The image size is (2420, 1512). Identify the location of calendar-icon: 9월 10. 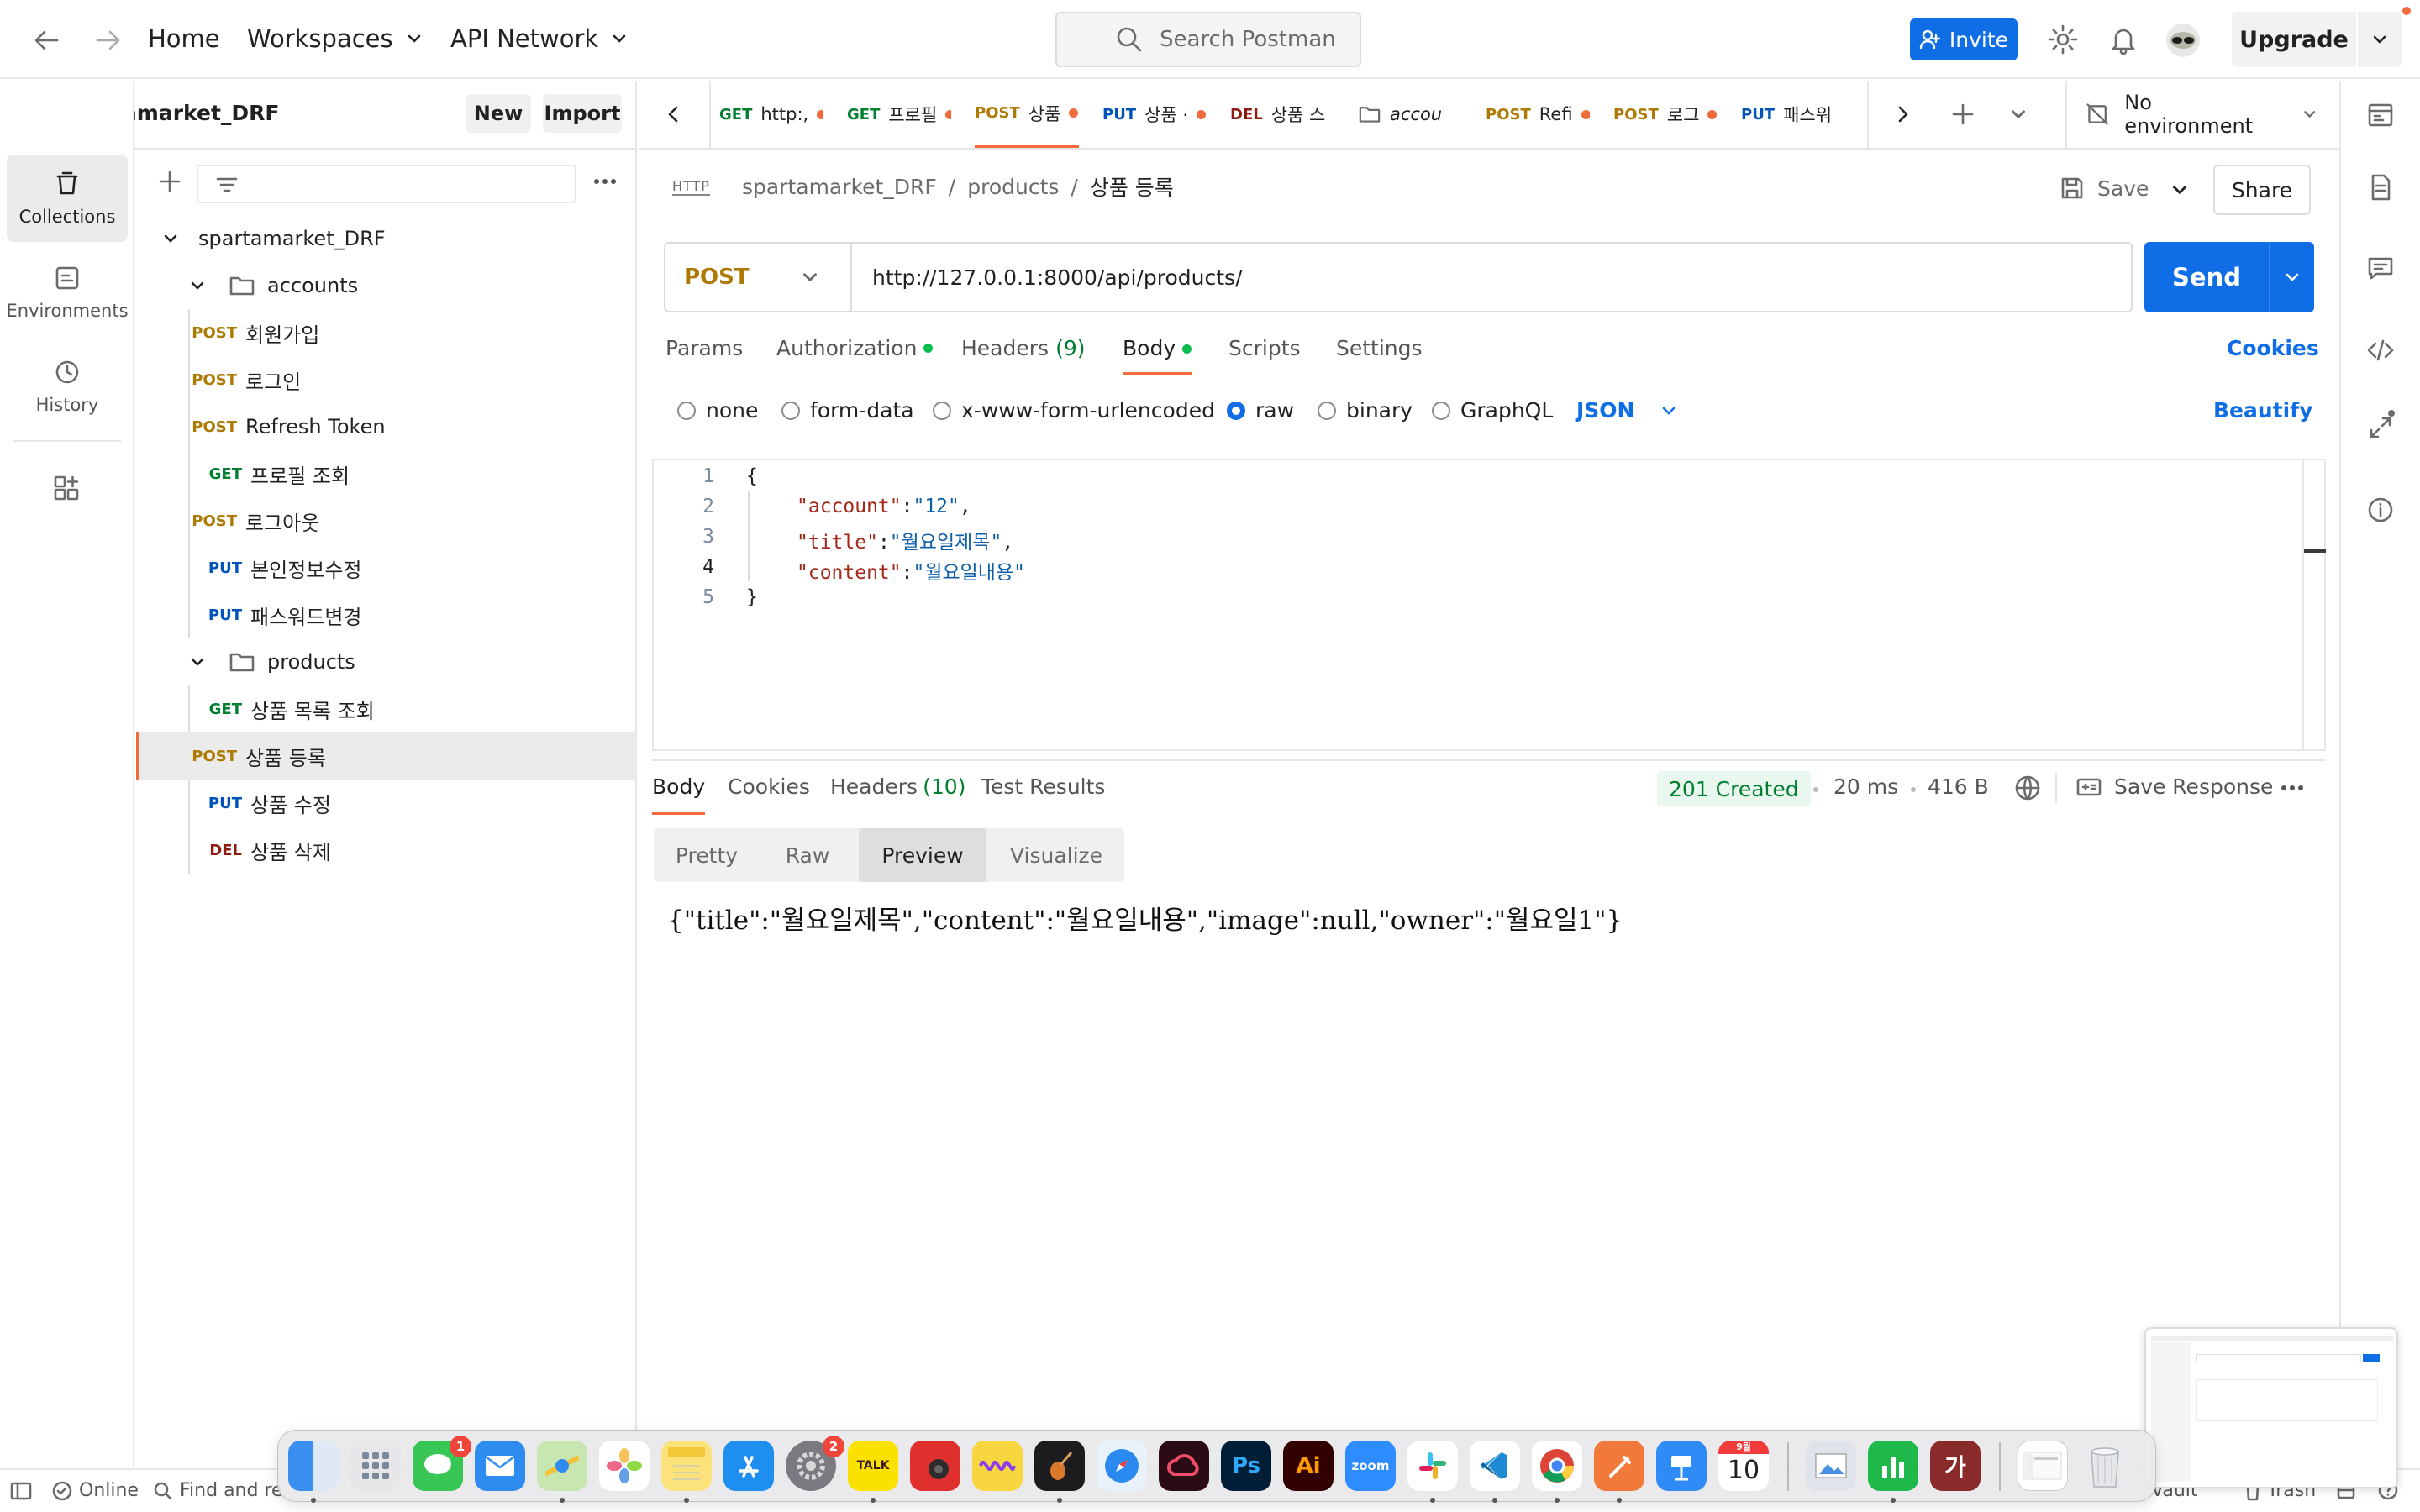
(1743, 1466).